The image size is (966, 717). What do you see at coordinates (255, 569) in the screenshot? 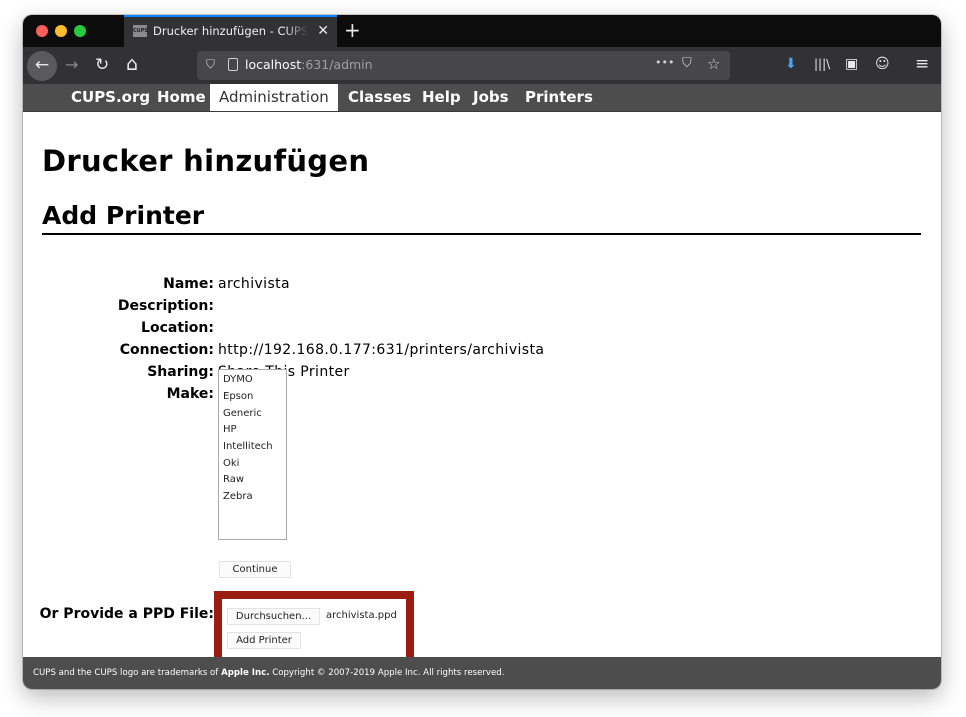
I see `continue-button: Continue` at bounding box center [255, 569].